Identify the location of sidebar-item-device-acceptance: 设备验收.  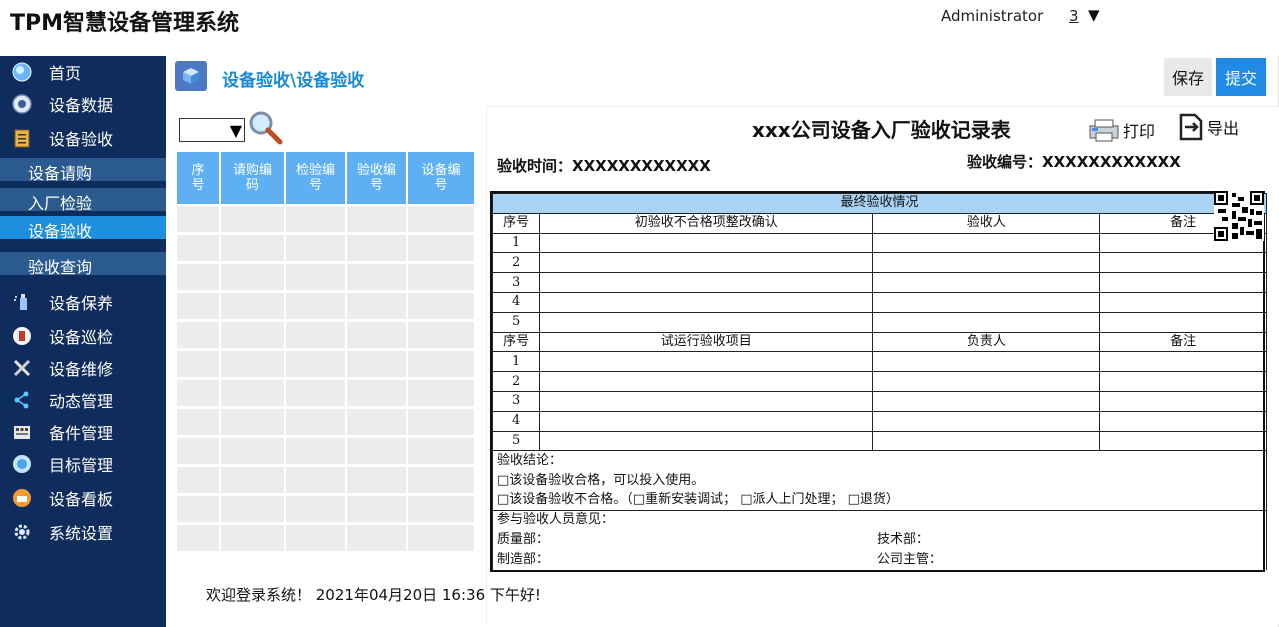
(83, 138).